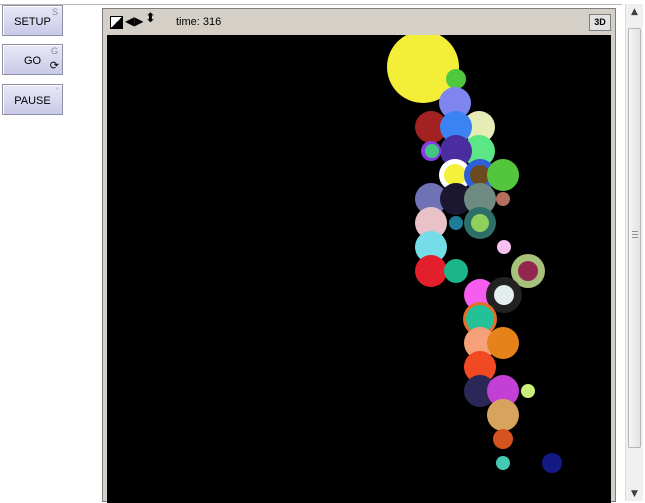  Describe the element at coordinates (634, 494) in the screenshot. I see `scroll-down-icon: ▼` at that location.